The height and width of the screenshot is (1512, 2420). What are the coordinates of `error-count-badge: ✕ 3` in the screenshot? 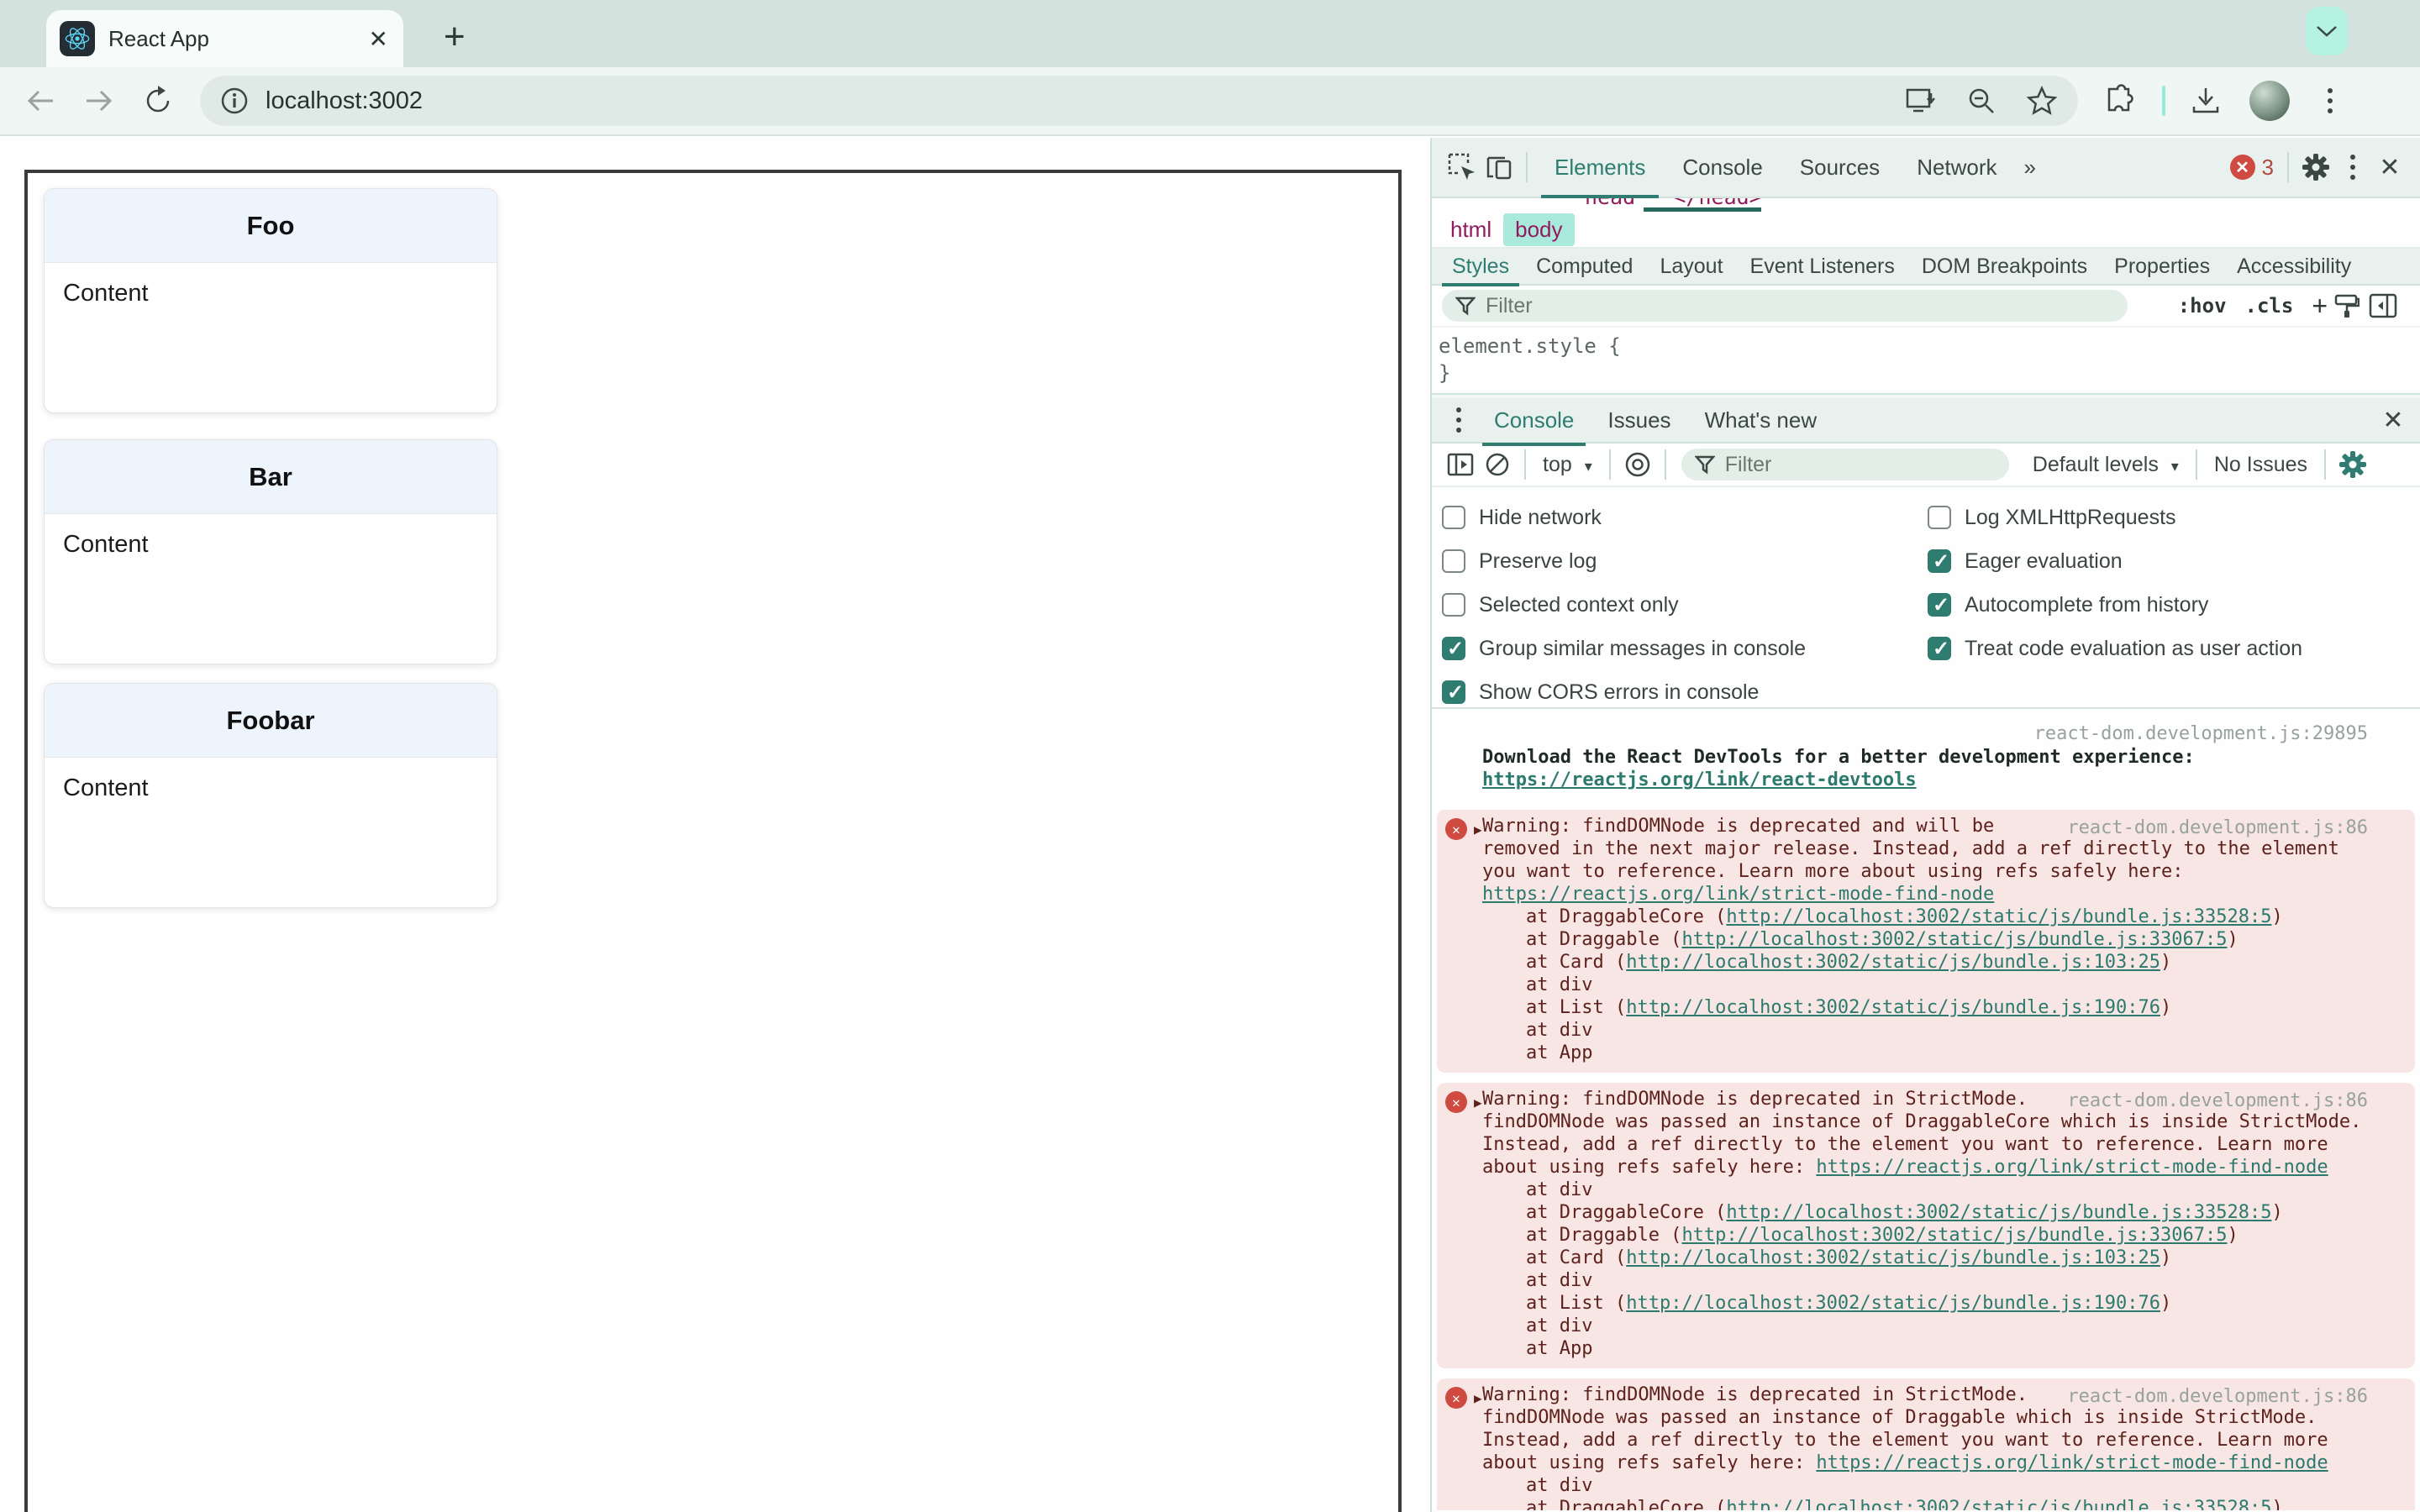 It's located at (2251, 168).